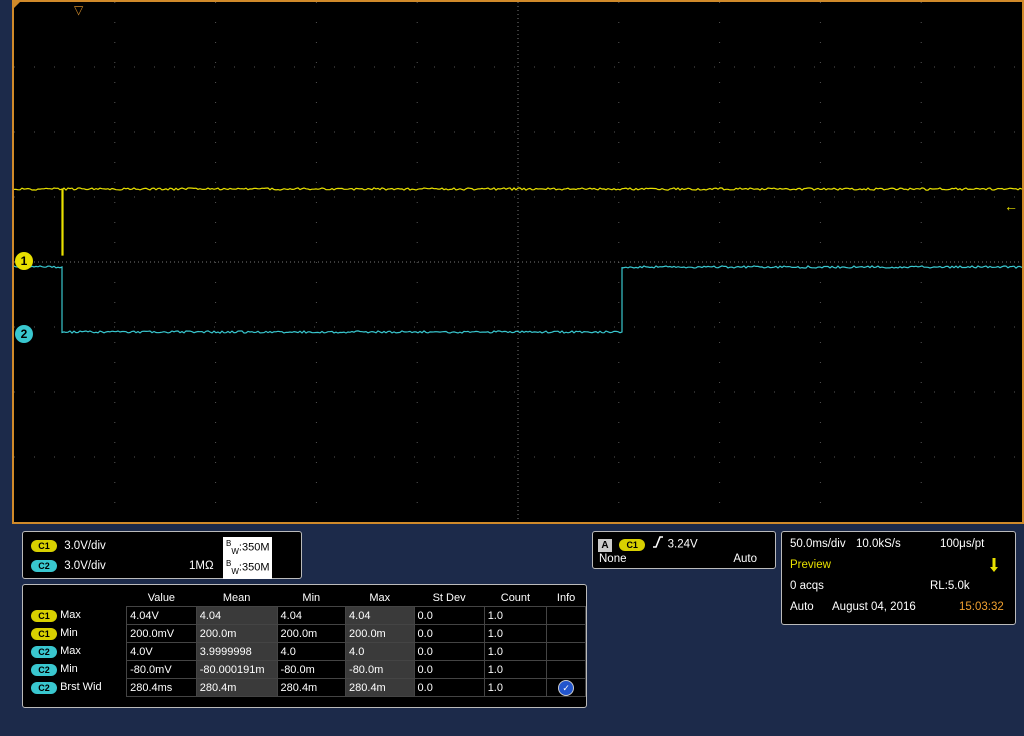  I want to click on channel-1-trace, so click(518, 221).